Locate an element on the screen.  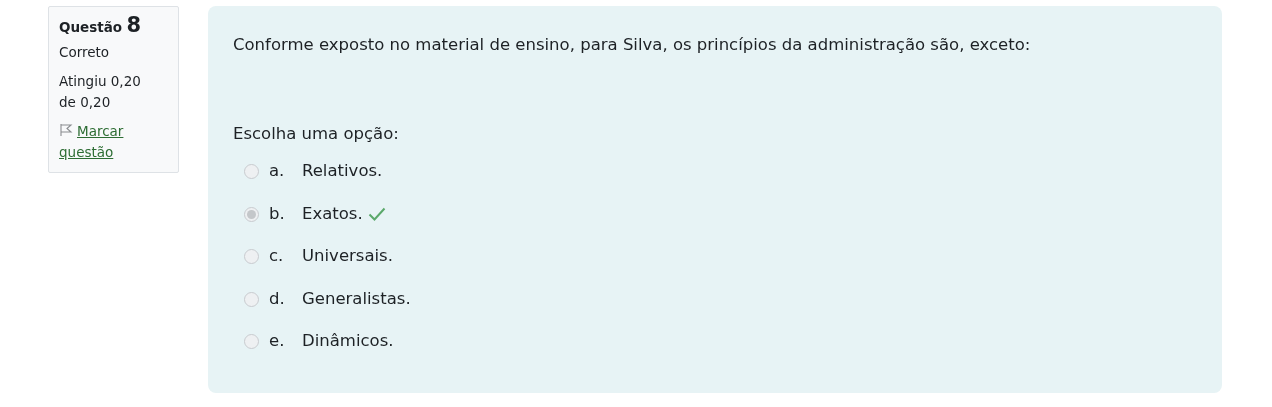
option-letter: a. is located at coordinates (277, 171).